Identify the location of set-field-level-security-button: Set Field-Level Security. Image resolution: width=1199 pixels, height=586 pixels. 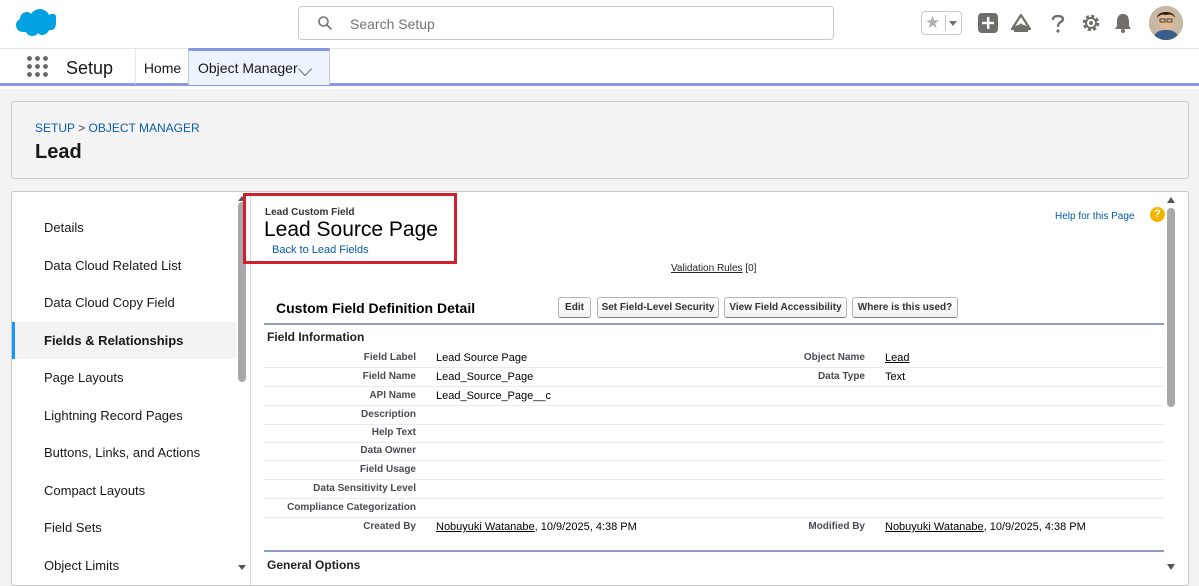
(658, 307).